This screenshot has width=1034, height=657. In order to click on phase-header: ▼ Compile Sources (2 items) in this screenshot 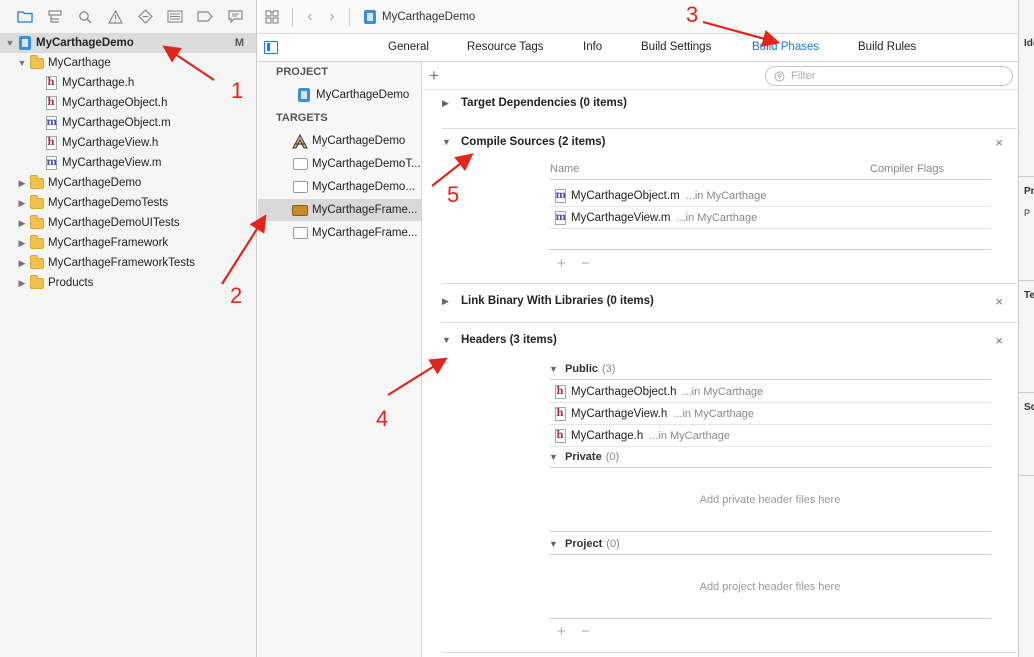, I will do `click(523, 142)`.